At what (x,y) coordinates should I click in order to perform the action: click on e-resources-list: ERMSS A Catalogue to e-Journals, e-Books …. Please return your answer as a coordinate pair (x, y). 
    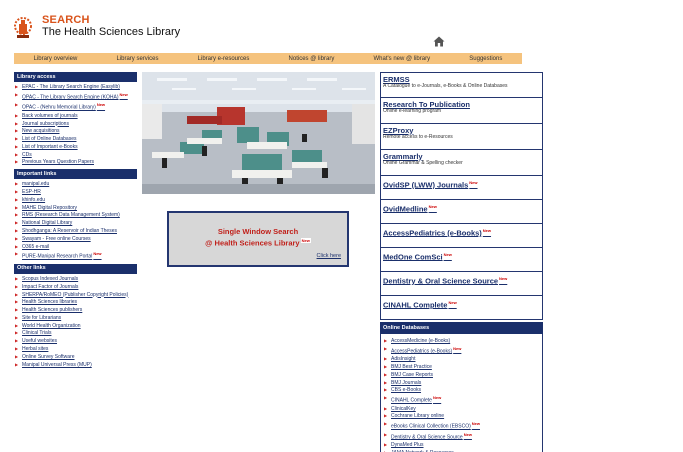
    Looking at the image, I should click on (461, 196).